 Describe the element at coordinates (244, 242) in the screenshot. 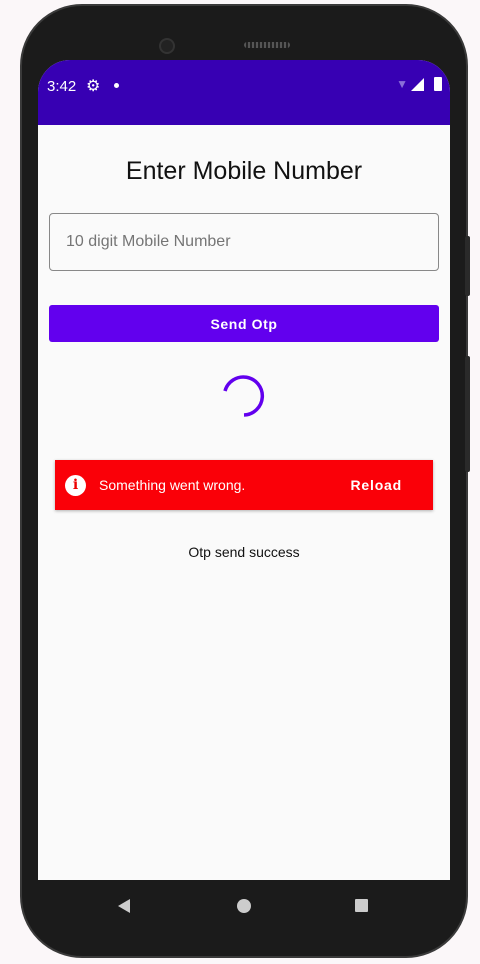

I see `mobile-number-input` at that location.